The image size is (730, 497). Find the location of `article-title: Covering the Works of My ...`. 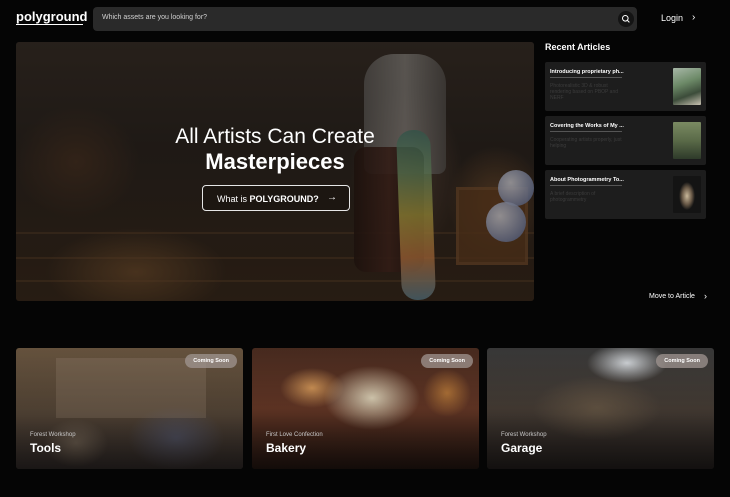

article-title: Covering the Works of My ... is located at coordinates (587, 126).